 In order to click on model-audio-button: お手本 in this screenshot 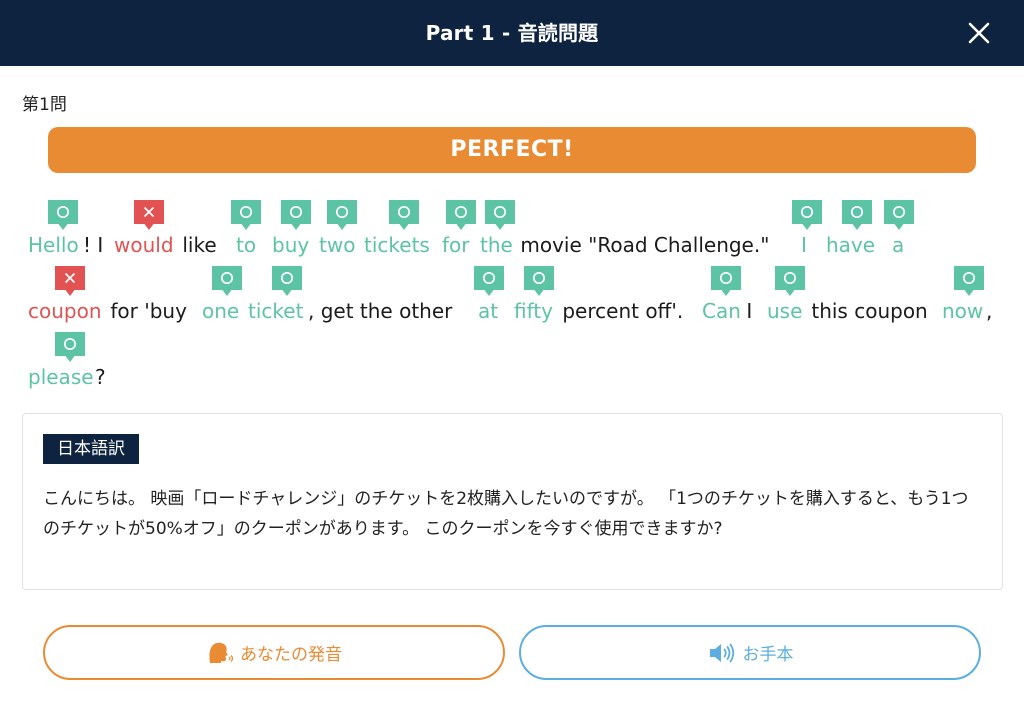, I will do `click(750, 652)`.